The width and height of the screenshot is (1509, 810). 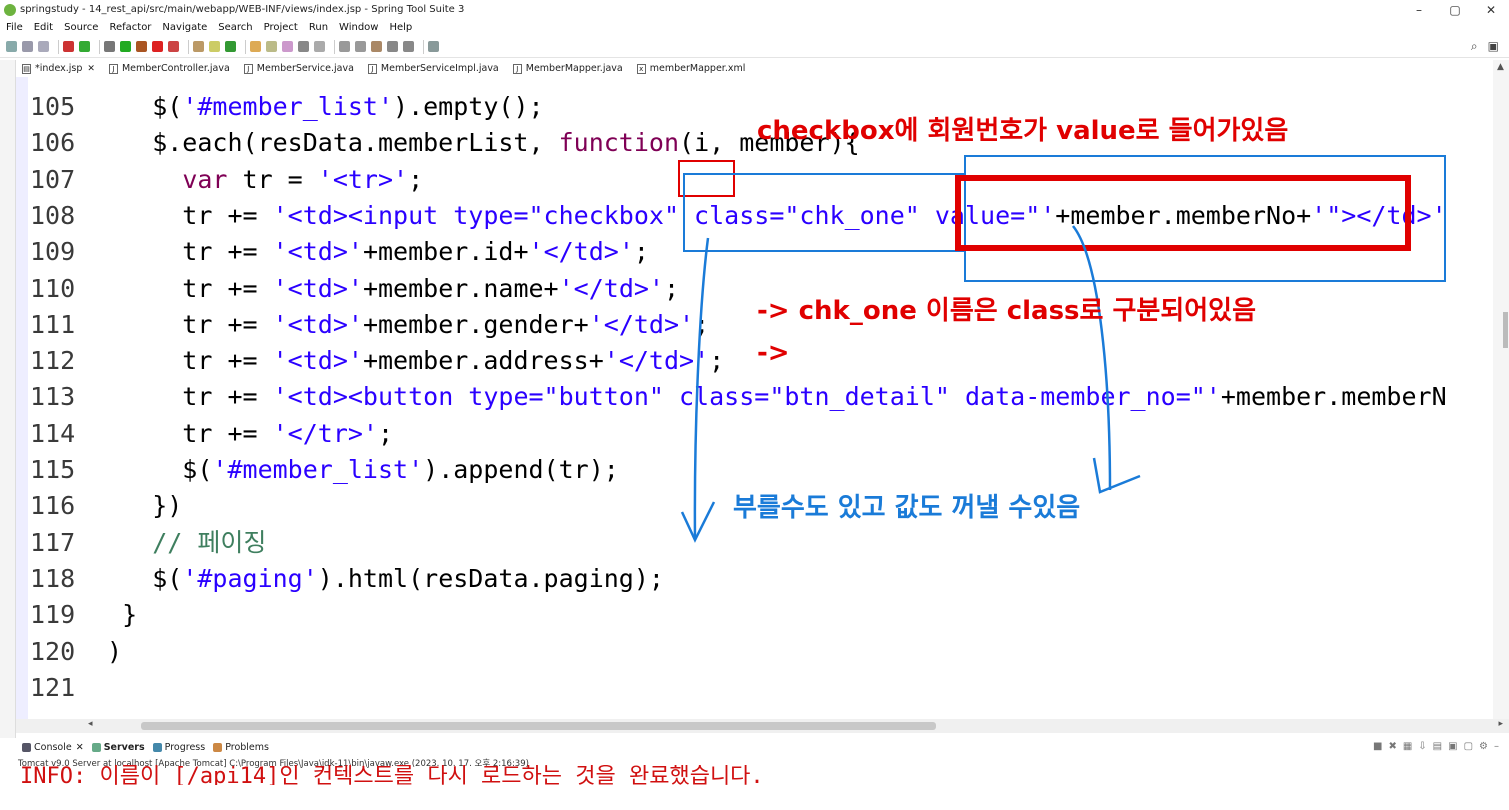 I want to click on prev-annotation-icon, so click(x=360, y=46).